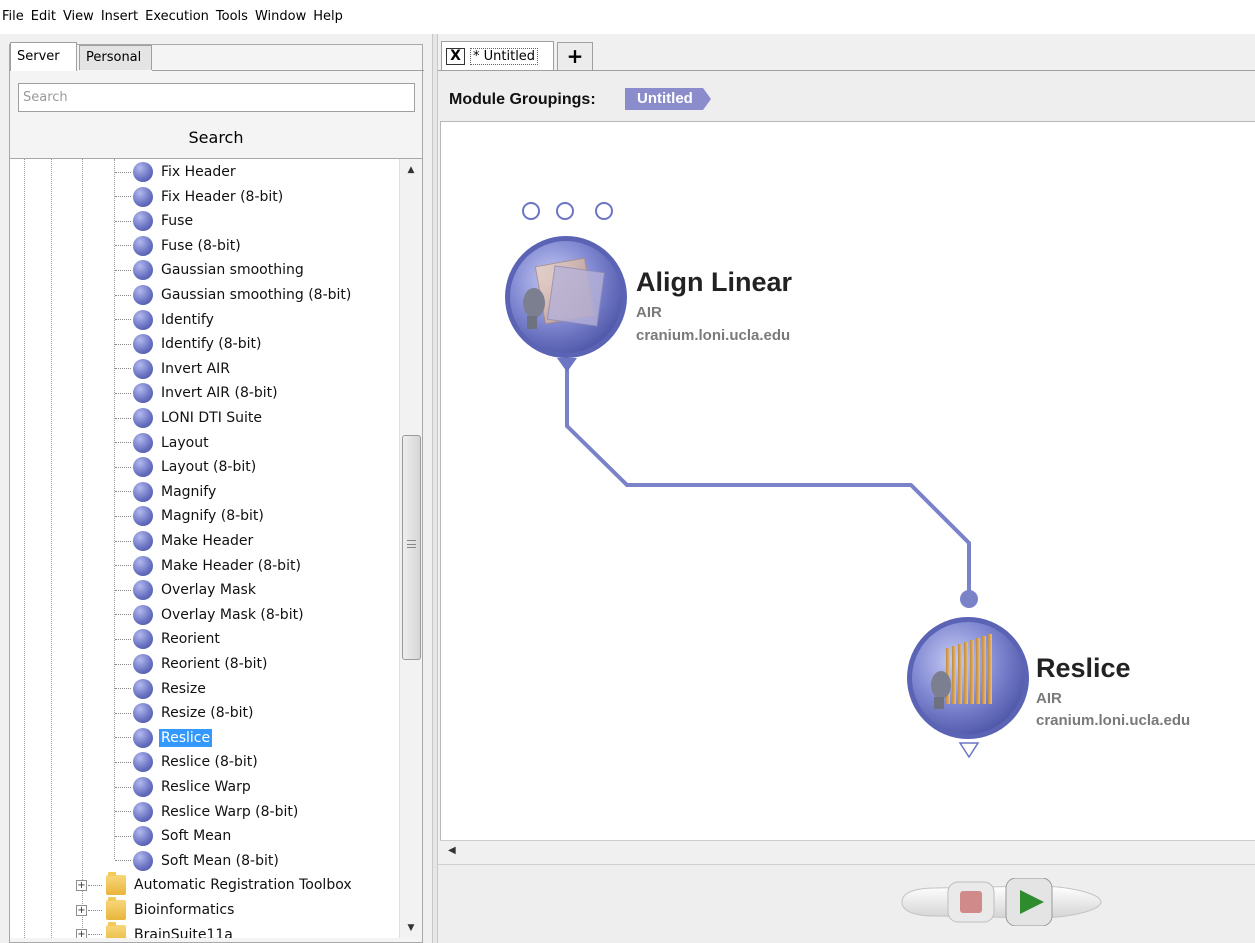 The image size is (1255, 943). Describe the element at coordinates (452, 850) in the screenshot. I see `scroll-left-icon: ◀` at that location.